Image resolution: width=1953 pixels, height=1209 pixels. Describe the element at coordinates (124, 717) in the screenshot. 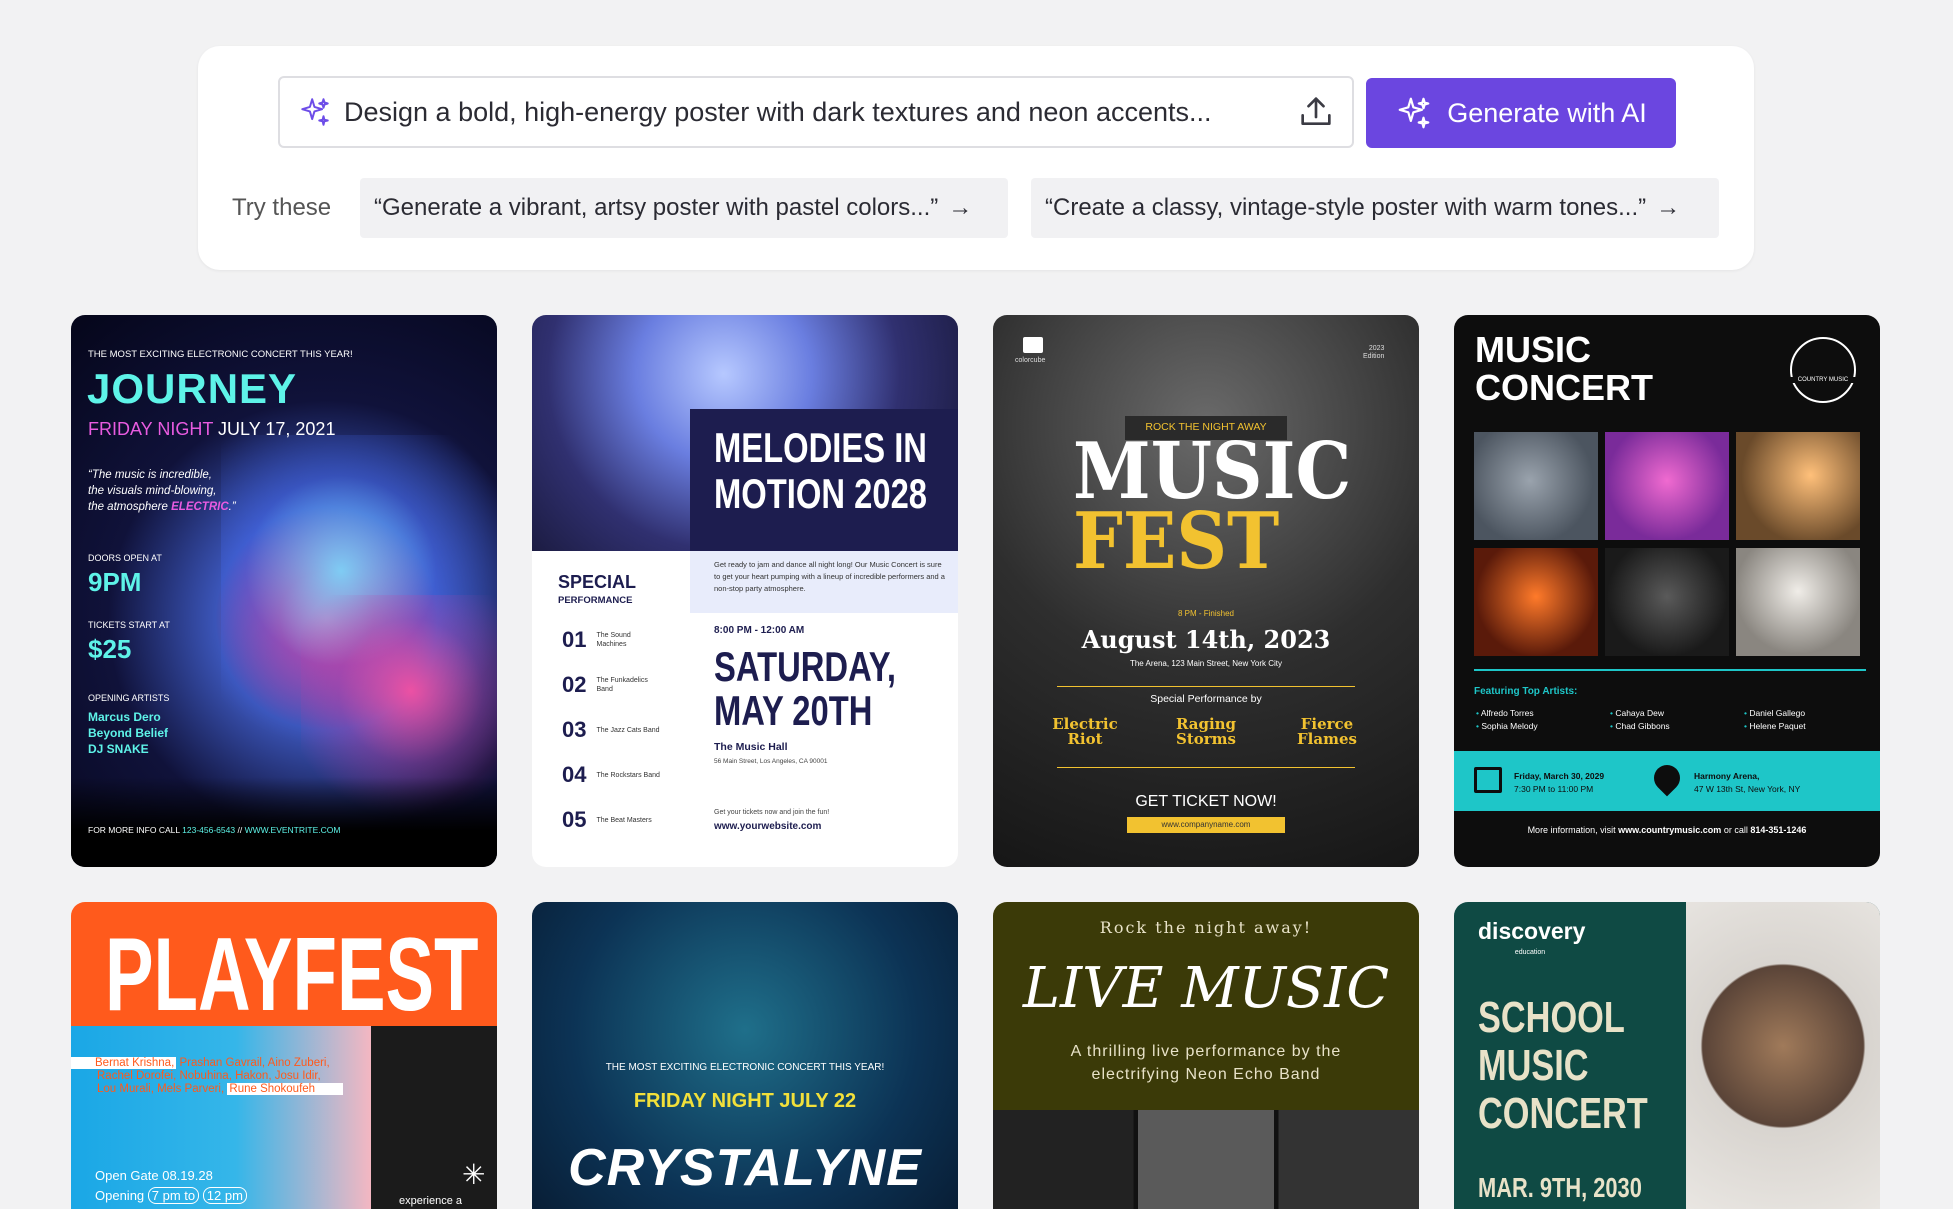

I see `artist-name: Marcus Dero` at that location.